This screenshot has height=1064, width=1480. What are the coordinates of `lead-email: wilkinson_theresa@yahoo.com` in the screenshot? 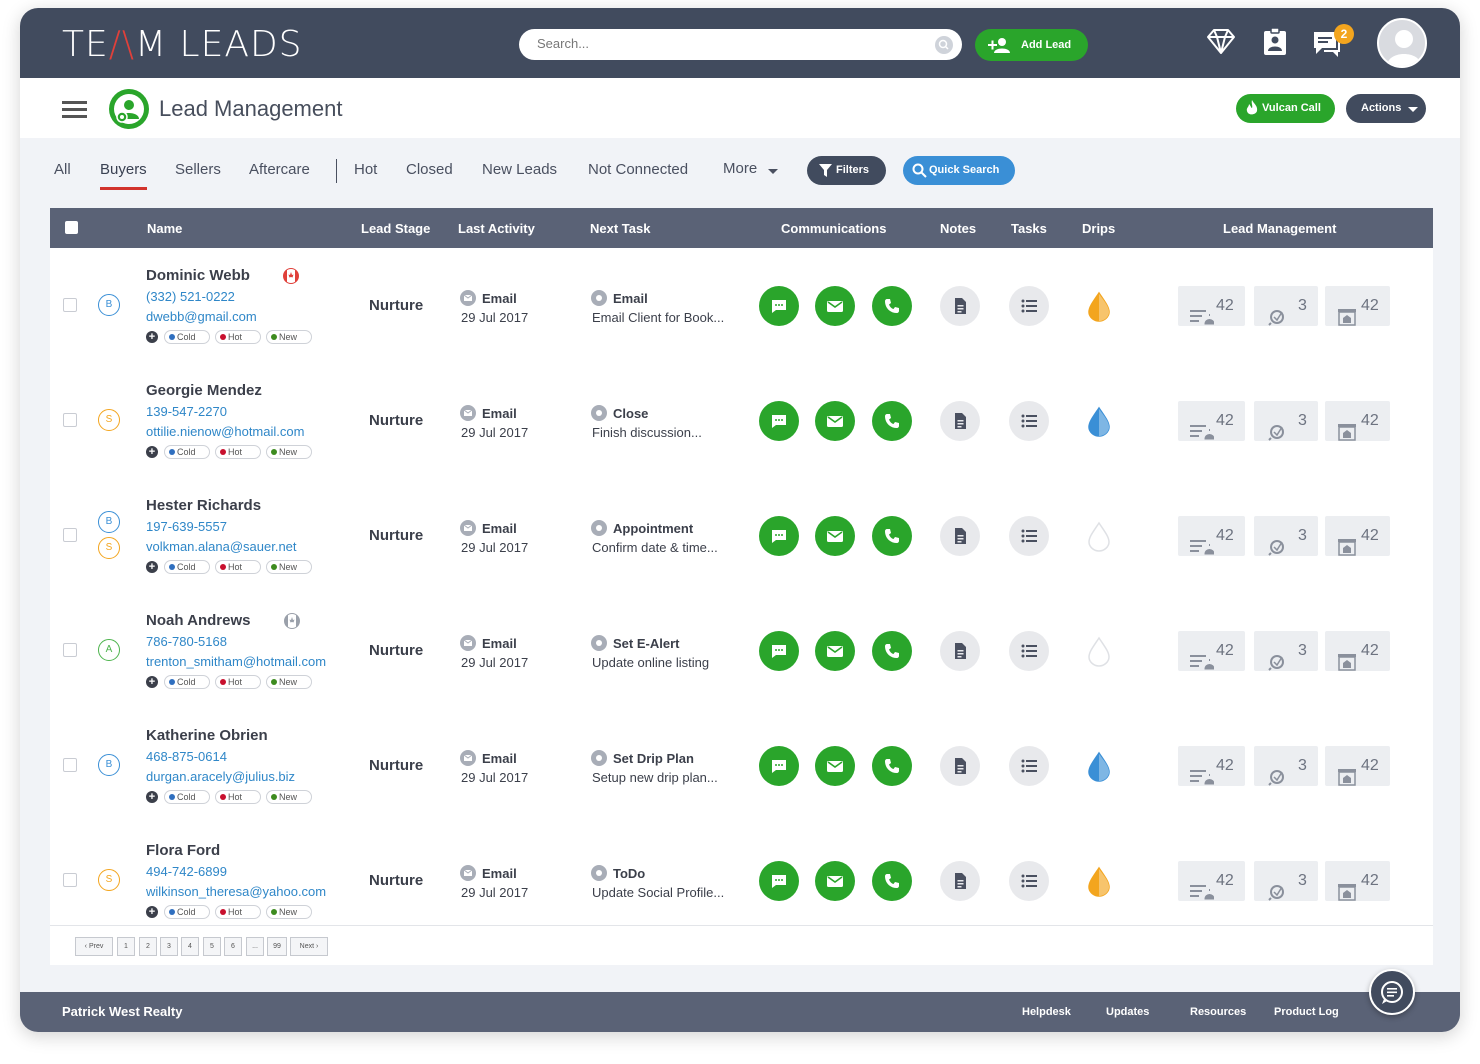 It's located at (236, 891).